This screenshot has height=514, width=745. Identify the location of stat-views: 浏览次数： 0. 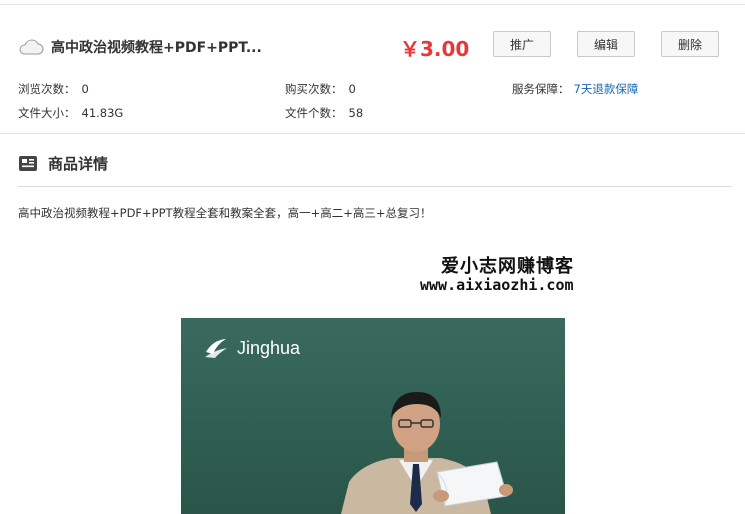
(53, 89).